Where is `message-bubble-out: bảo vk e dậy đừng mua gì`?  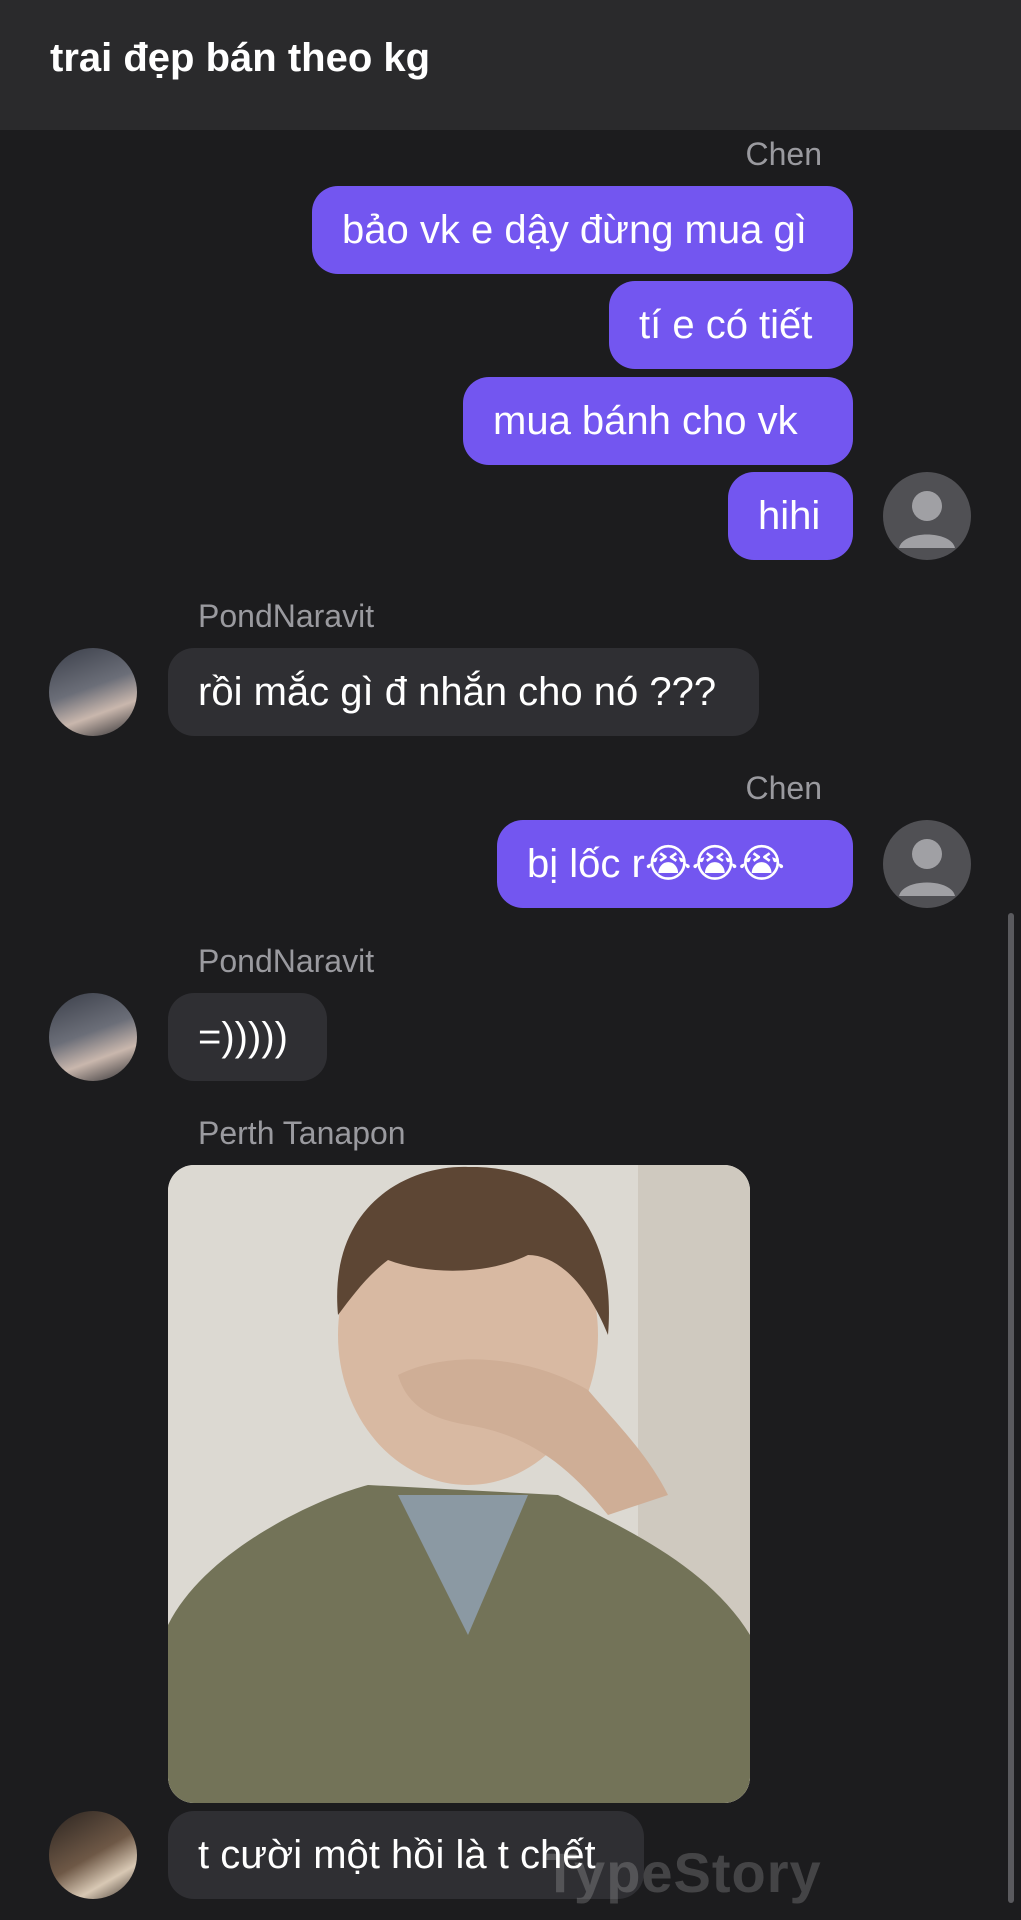
message-bubble-out: bảo vk e dậy đừng mua gì is located at coordinates (582, 230).